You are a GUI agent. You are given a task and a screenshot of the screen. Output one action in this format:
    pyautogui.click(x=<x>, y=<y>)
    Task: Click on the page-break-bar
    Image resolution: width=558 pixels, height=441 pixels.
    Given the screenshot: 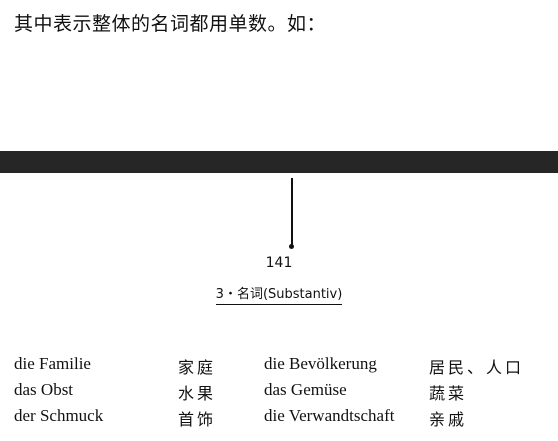 What is the action you would take?
    pyautogui.click(x=279, y=162)
    